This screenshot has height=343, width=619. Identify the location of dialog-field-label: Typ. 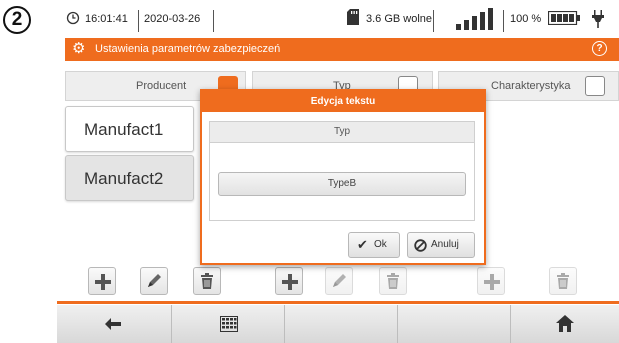
(342, 132).